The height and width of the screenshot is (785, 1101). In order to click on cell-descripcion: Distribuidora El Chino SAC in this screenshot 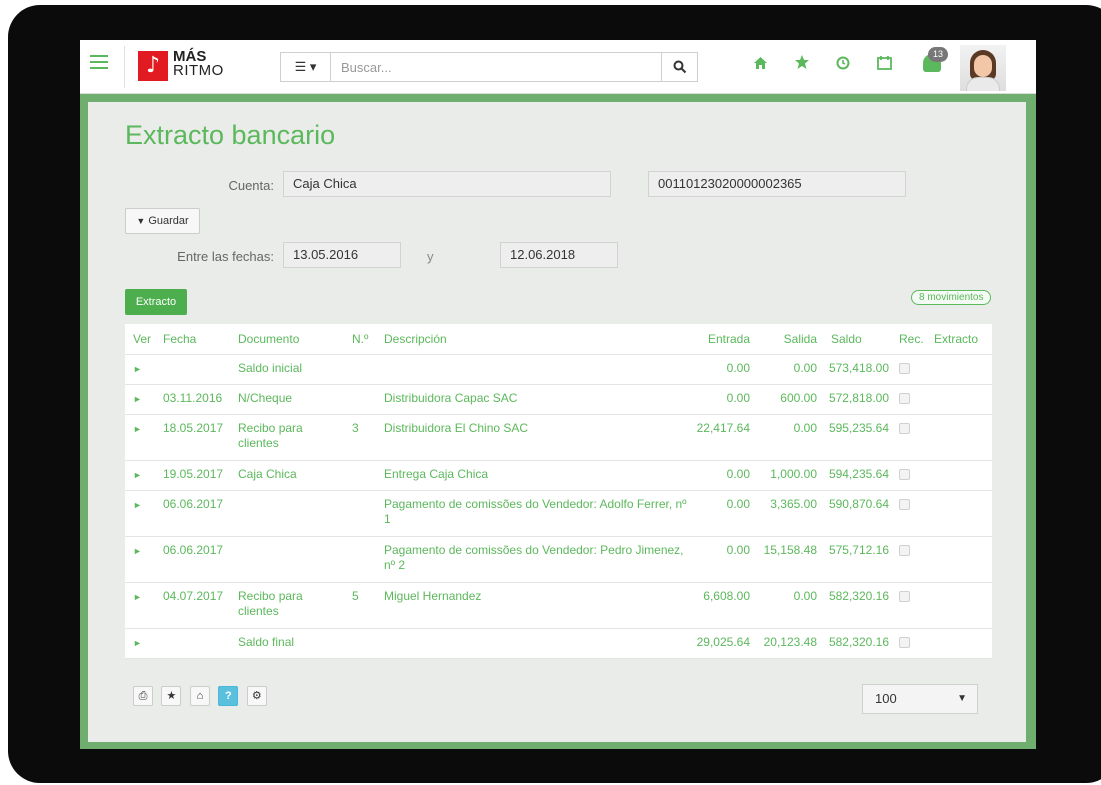, I will do `click(535, 437)`.